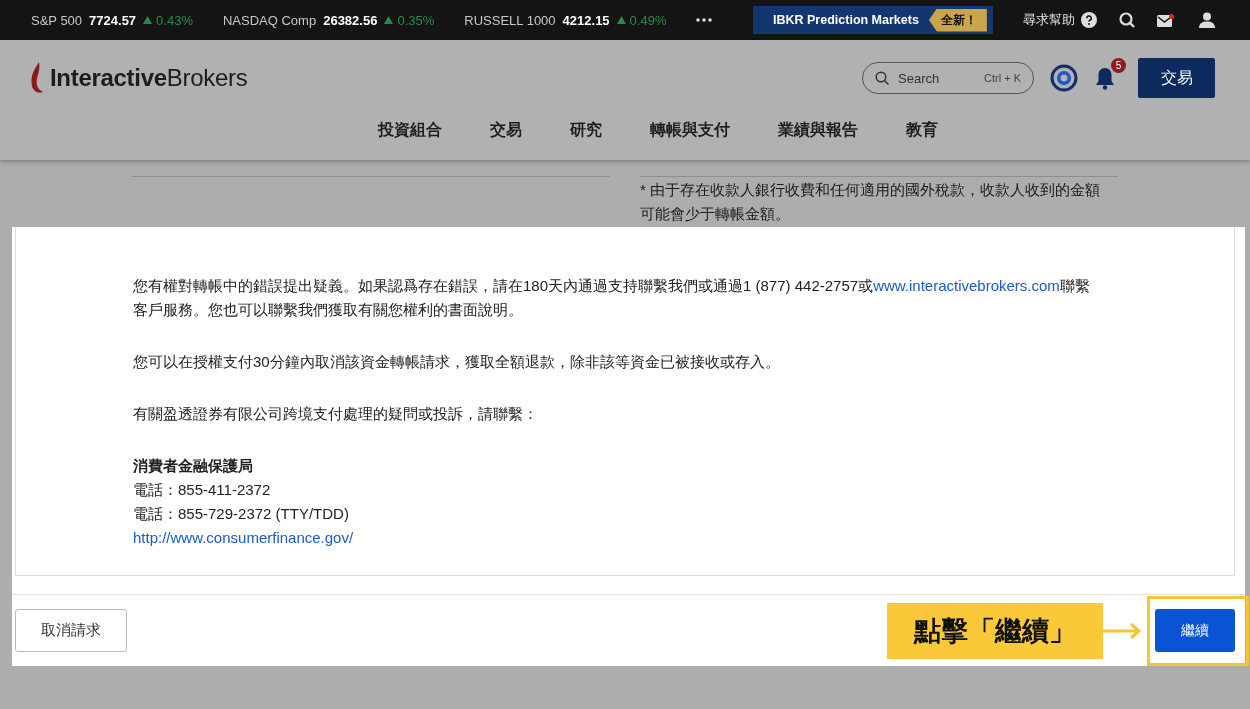 The height and width of the screenshot is (709, 1250). I want to click on annotation-arrow, so click(1123, 631).